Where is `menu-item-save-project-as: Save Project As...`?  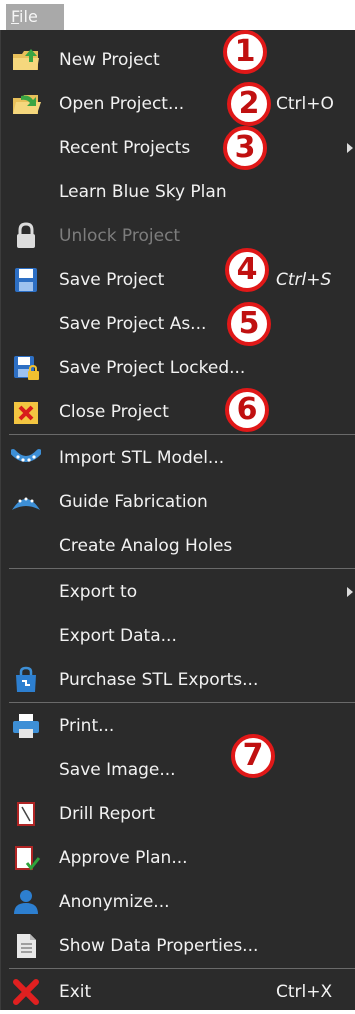 menu-item-save-project-as: Save Project As... is located at coordinates (178, 324).